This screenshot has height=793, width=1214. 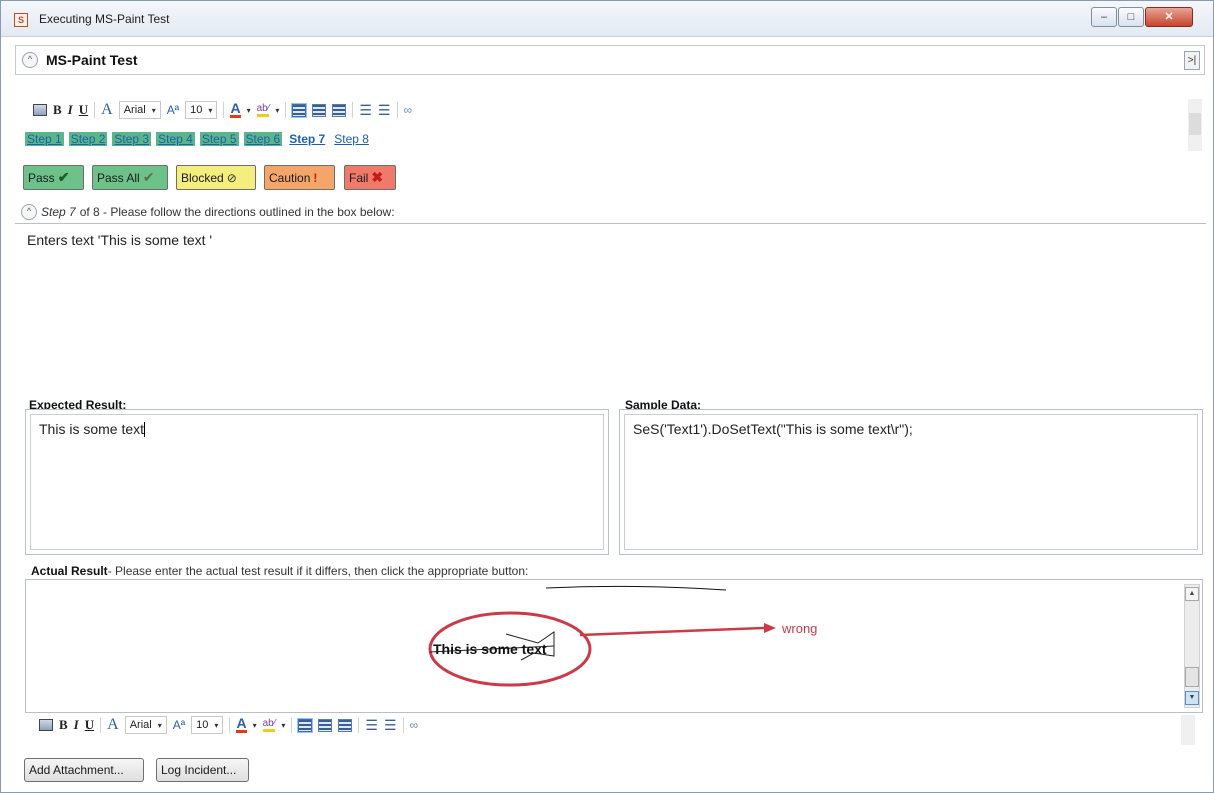 I want to click on expand-panel-button: >|, so click(x=1192, y=60).